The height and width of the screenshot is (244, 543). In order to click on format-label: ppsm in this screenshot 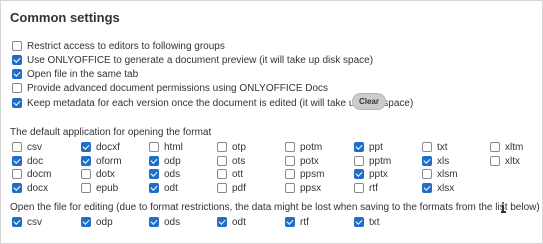, I will do `click(312, 174)`.